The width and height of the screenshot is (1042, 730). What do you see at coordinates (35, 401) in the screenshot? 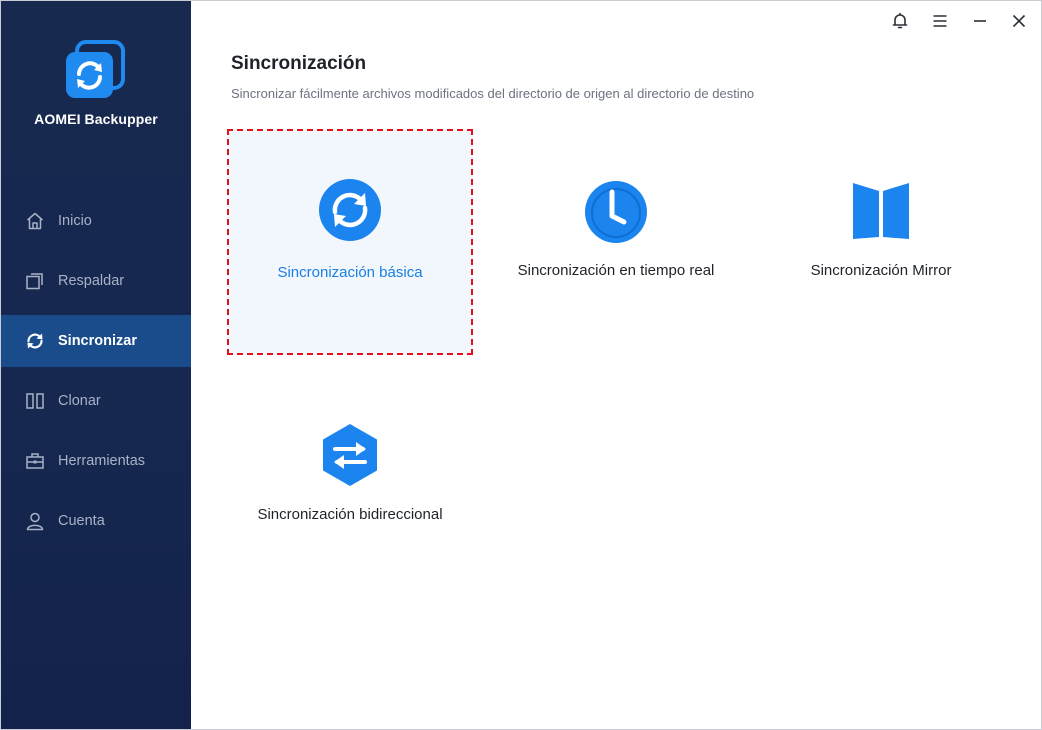
I see `clone-icon` at bounding box center [35, 401].